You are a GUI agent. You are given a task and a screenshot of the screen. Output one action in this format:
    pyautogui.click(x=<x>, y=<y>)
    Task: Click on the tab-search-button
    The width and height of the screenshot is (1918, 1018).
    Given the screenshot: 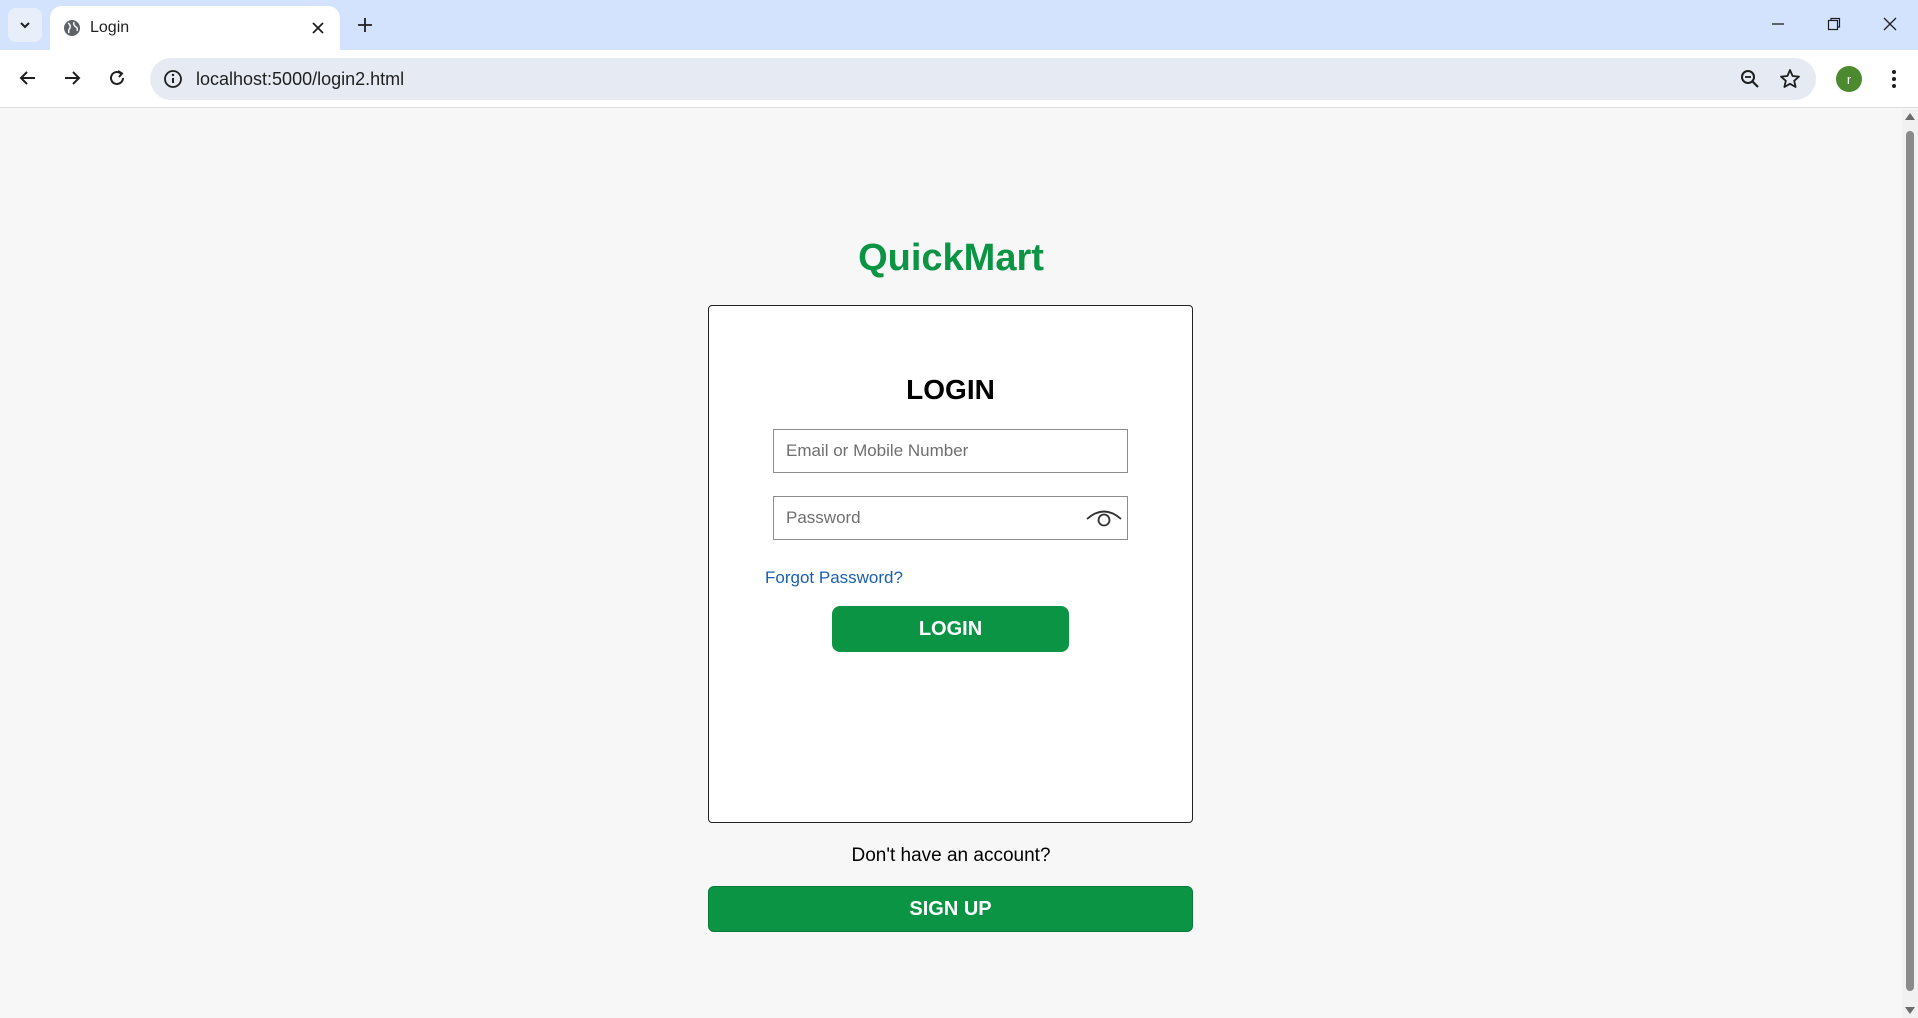 What is the action you would take?
    pyautogui.click(x=25, y=25)
    